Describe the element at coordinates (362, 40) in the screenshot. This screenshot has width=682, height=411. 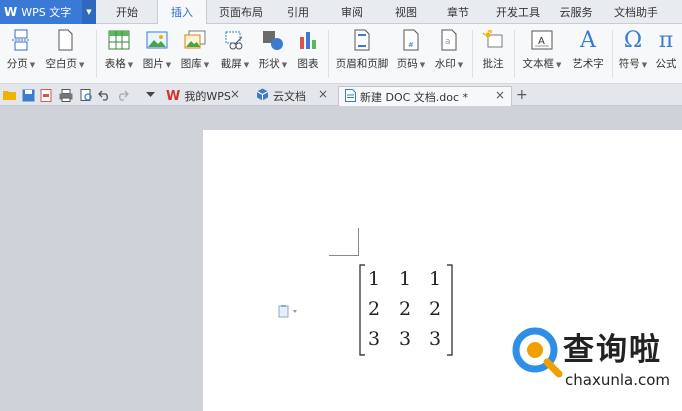
I see `header-footer-icon` at that location.